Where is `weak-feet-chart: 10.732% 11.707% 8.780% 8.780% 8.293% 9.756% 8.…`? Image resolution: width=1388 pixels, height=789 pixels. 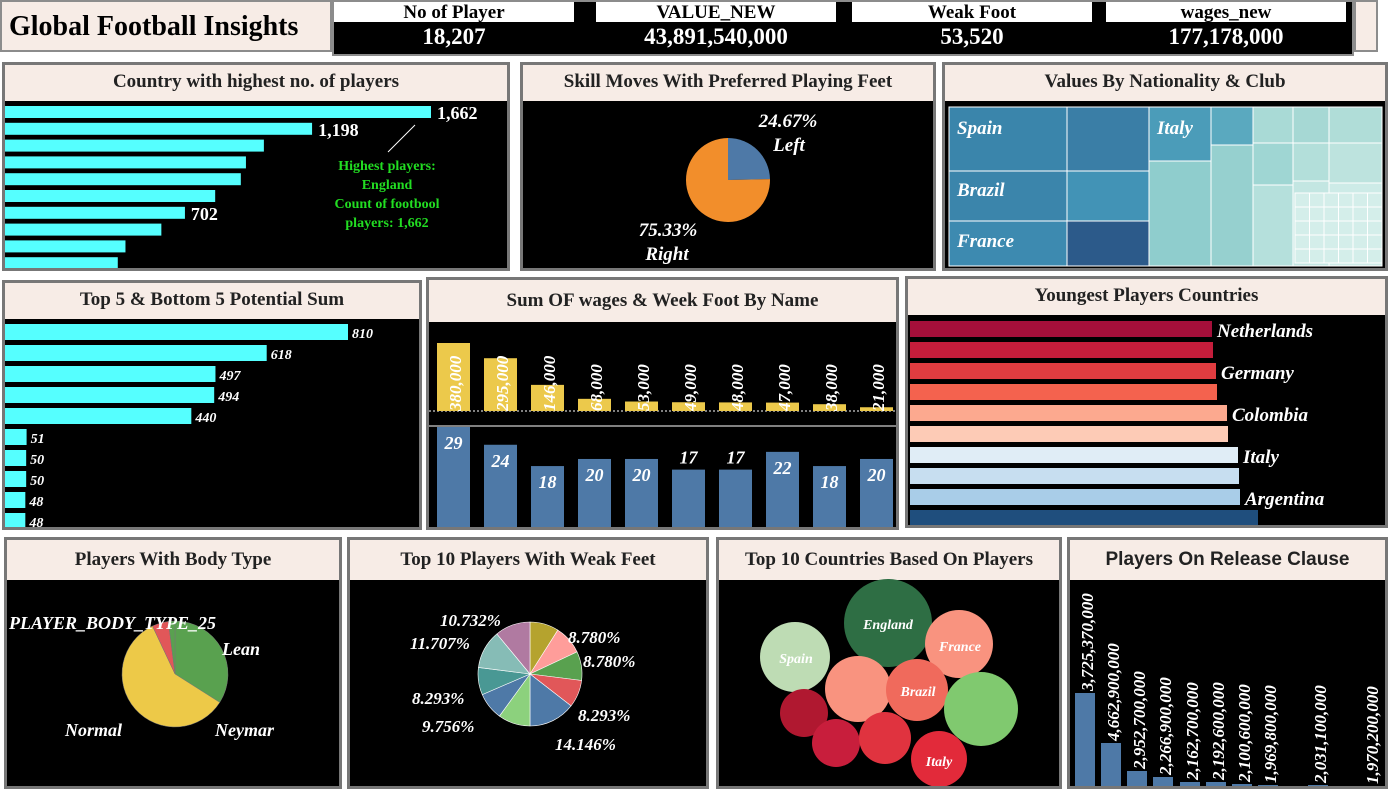
weak-feet-chart: 10.732% 11.707% 8.780% 8.780% 8.293% 9.756% 8.… is located at coordinates (522, 682).